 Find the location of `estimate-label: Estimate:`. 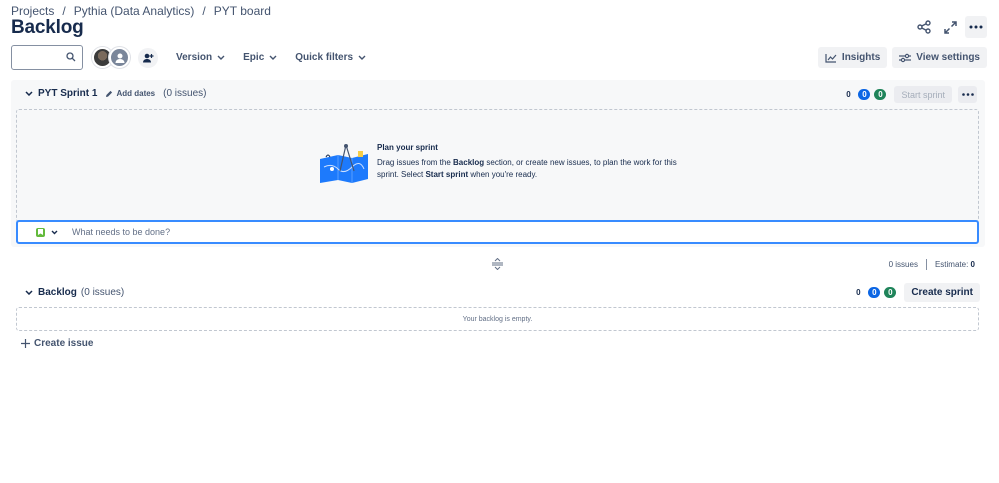

estimate-label: Estimate: is located at coordinates (951, 264).